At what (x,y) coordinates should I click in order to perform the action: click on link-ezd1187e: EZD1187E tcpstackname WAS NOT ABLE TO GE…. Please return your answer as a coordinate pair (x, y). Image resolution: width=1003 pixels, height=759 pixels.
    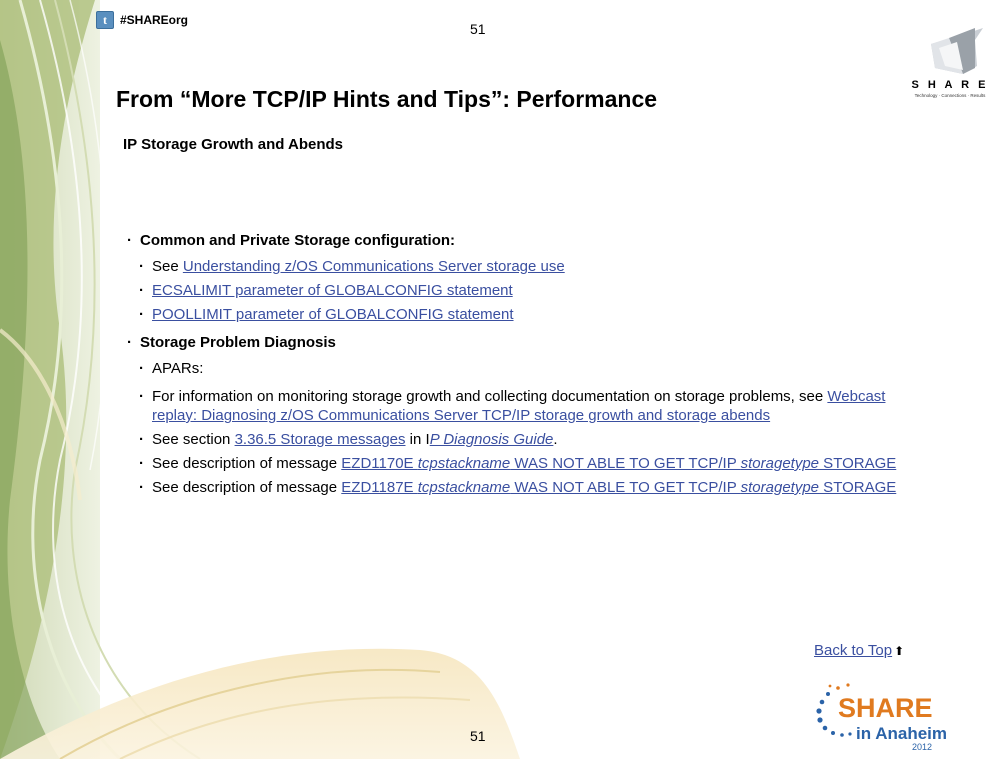
    Looking at the image, I should click on (618, 487).